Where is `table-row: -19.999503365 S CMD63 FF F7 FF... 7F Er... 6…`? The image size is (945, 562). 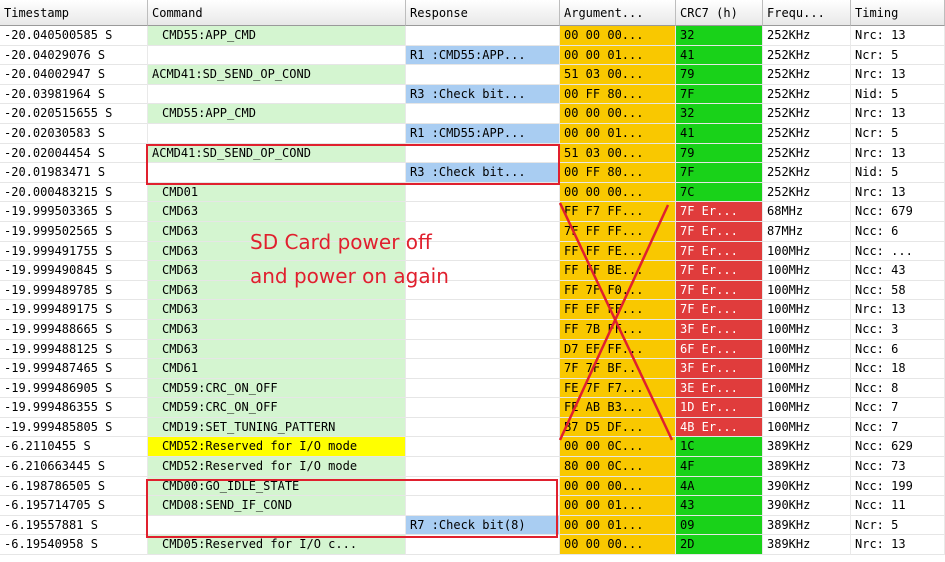
table-row: -19.999503365 S CMD63 FF F7 FF... 7F Er... 6… is located at coordinates (472, 212).